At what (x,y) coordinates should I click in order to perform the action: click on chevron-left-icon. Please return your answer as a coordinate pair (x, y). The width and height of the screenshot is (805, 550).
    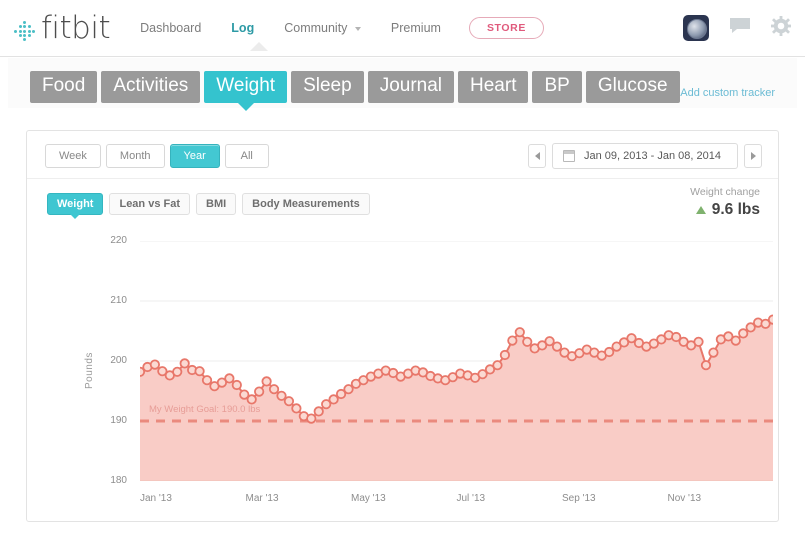
    Looking at the image, I should click on (537, 156).